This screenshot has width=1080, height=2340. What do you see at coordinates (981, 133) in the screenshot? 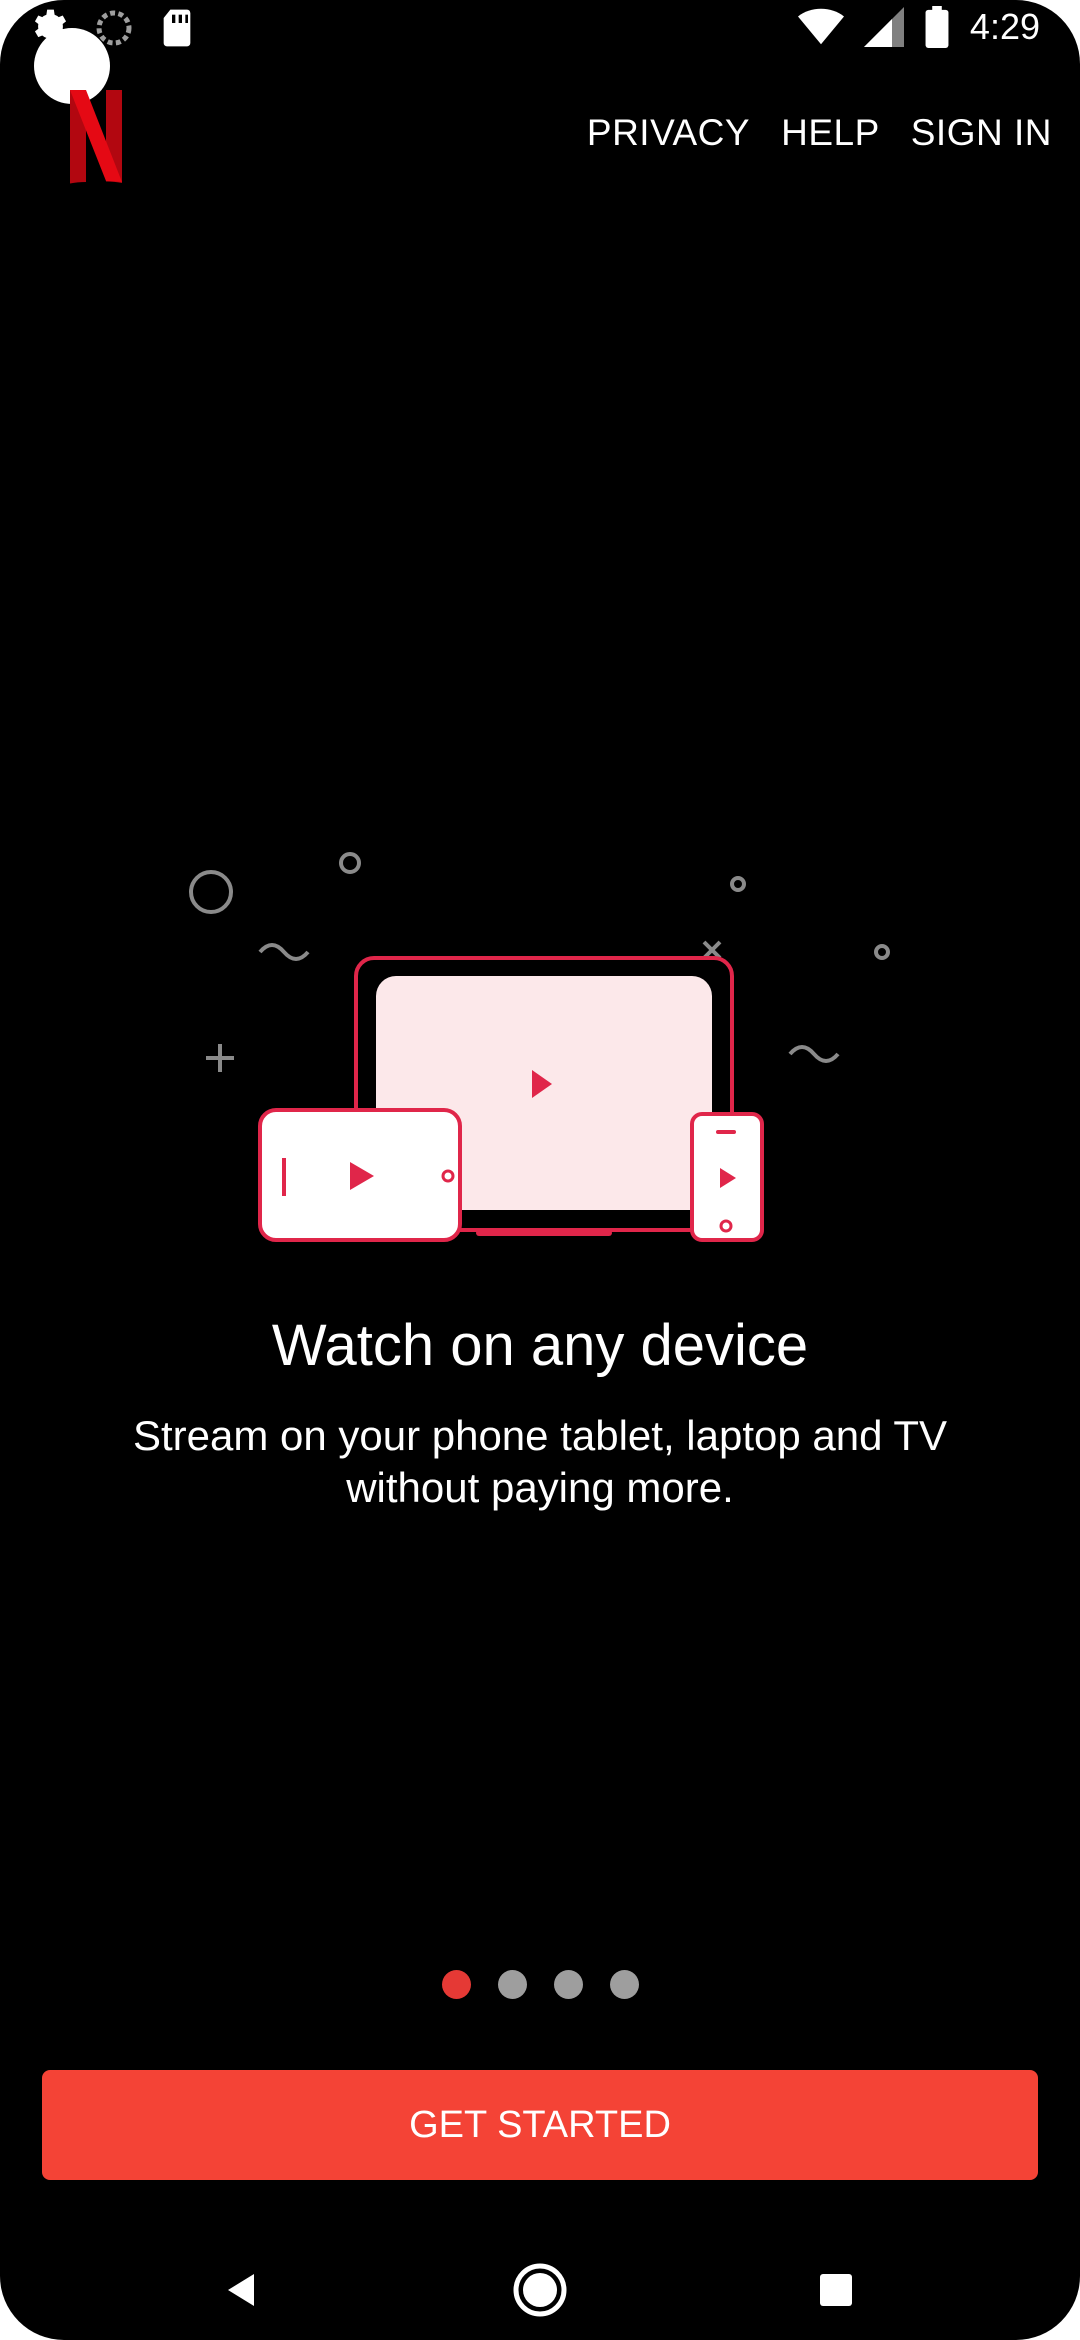
I see `sign-in-link: SIGN IN` at bounding box center [981, 133].